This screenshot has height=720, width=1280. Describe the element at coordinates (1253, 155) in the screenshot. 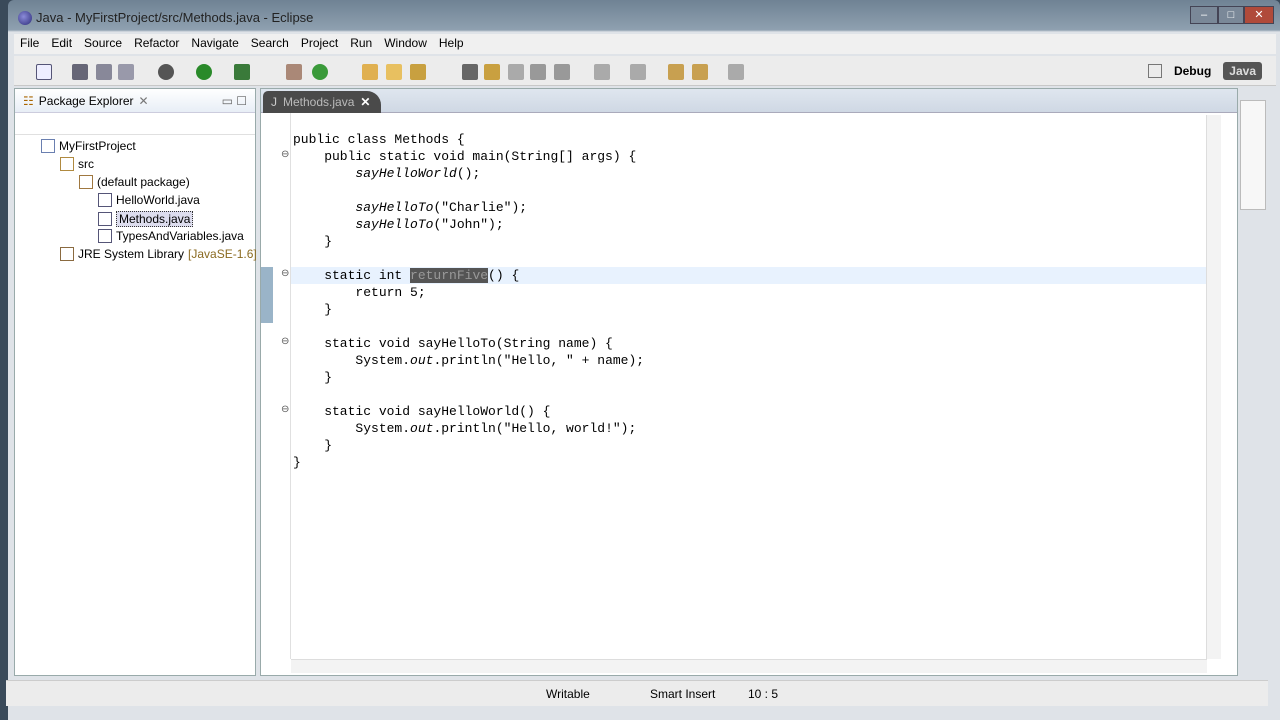

I see `right-trim-toolbar` at that location.